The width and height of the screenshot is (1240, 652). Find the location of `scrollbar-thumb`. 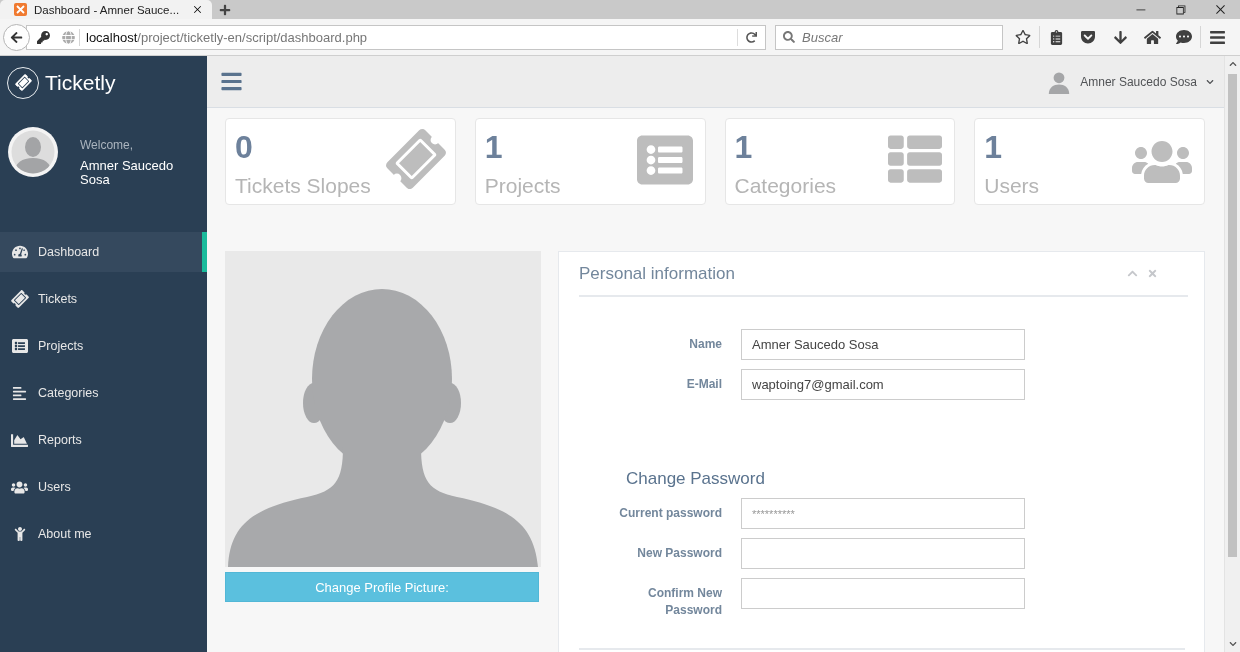

scrollbar-thumb is located at coordinates (1232, 315).